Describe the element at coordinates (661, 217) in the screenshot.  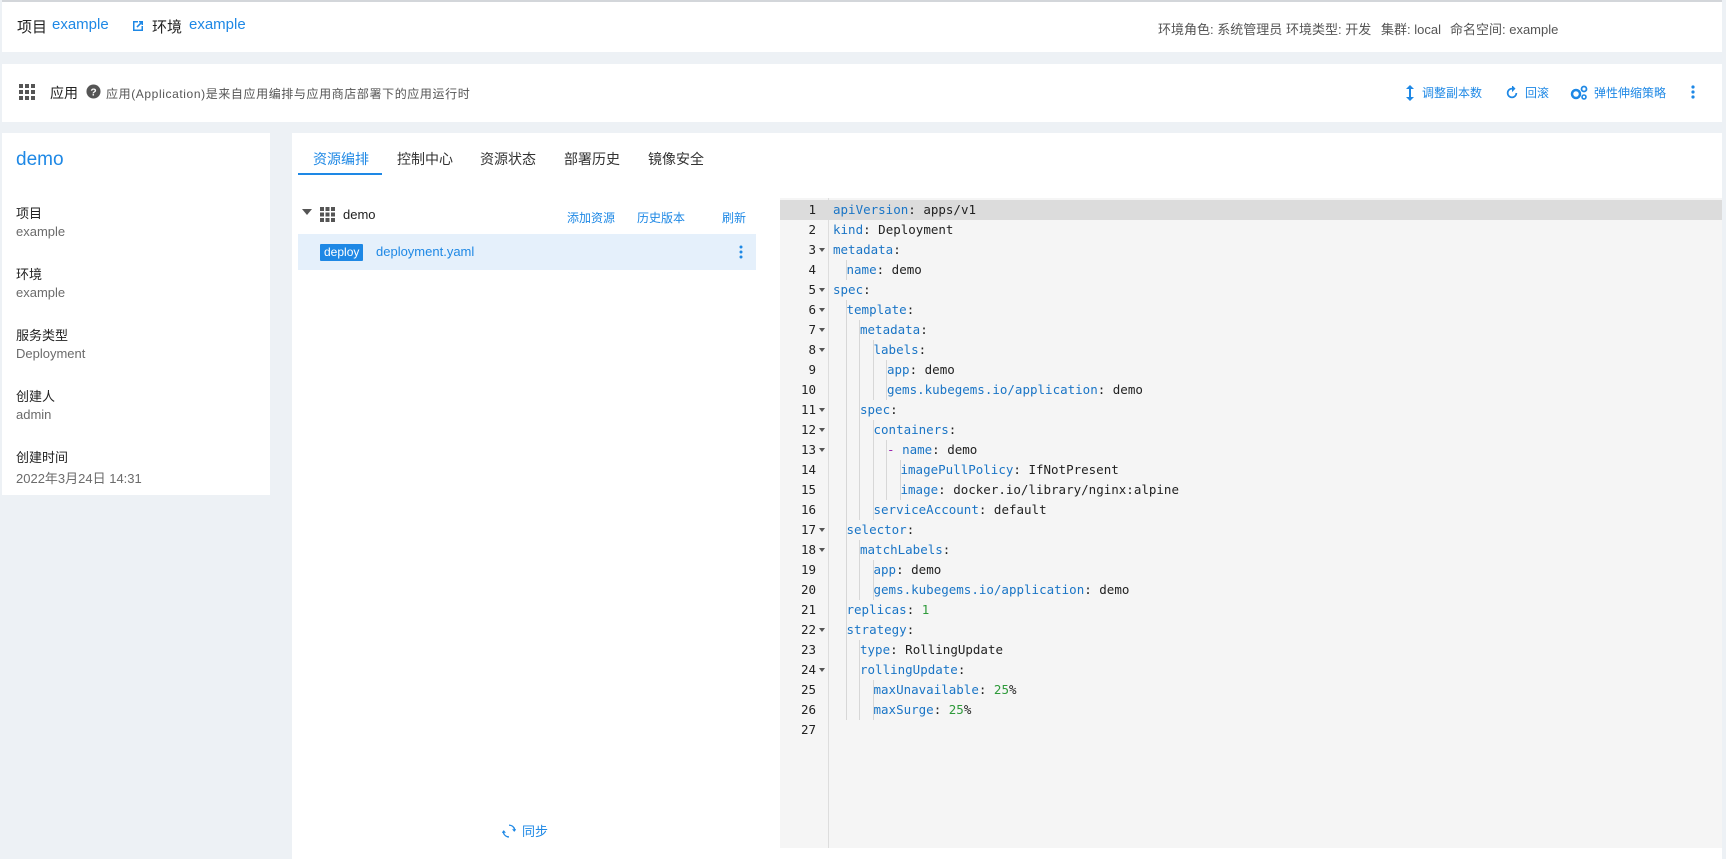
I see `history-version-button: 历史版本` at that location.